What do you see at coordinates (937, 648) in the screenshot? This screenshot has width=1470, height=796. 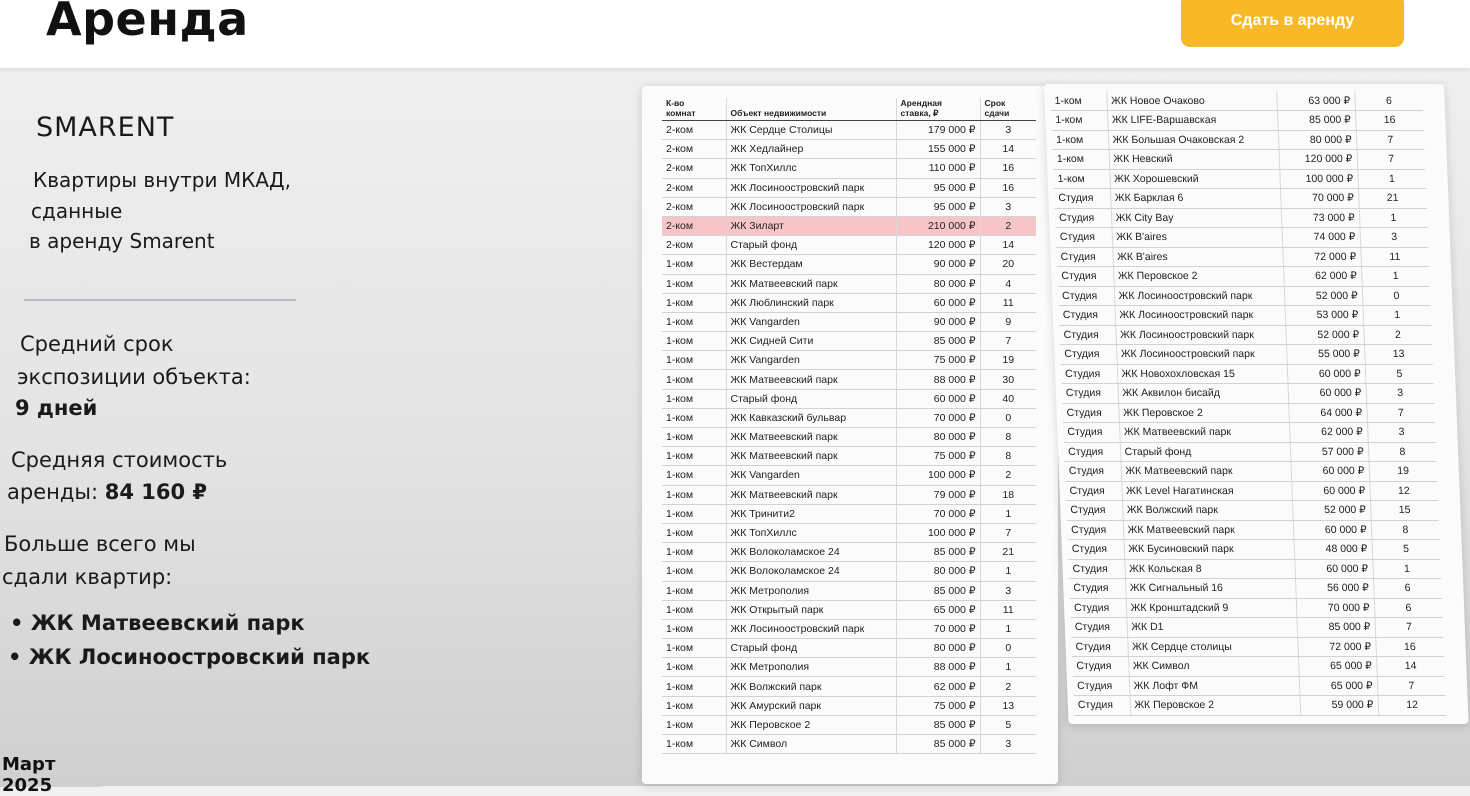 I see `cell-rate: 80 000 ₽` at bounding box center [937, 648].